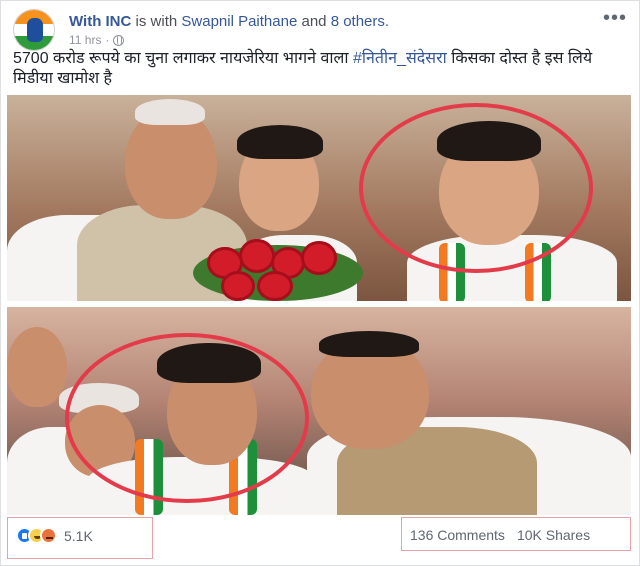 The image size is (640, 566). What do you see at coordinates (37, 367) in the screenshot?
I see `bg-person-face` at bounding box center [37, 367].